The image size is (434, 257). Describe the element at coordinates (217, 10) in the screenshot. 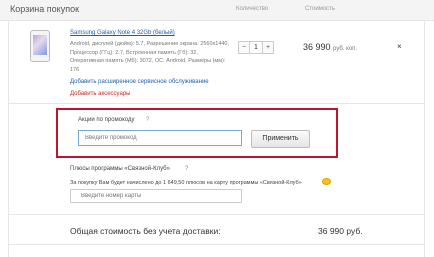

I see `cart-header: Корзина покупок Количество Стоимость` at that location.